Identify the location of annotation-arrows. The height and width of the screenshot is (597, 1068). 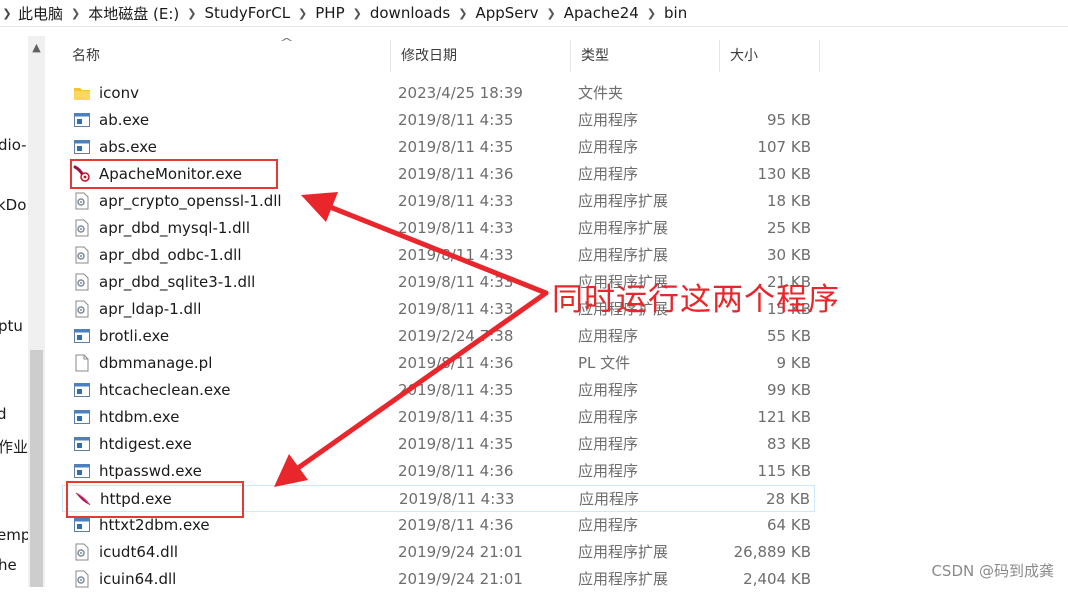
(411, 339).